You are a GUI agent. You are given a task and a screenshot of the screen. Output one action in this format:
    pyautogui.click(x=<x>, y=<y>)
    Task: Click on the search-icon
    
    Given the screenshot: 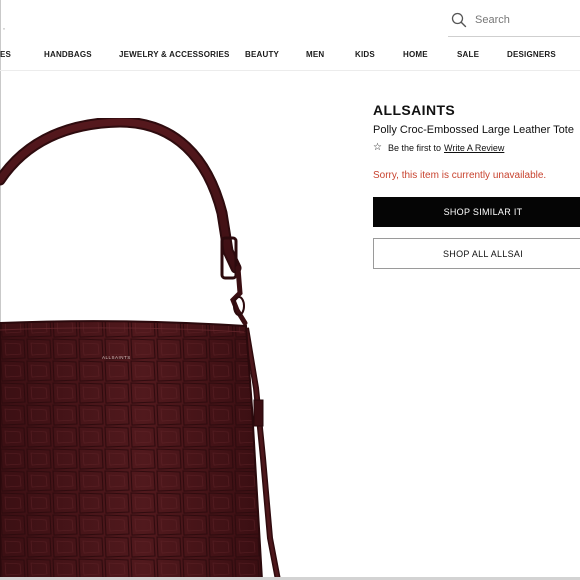 What is the action you would take?
    pyautogui.click(x=459, y=20)
    